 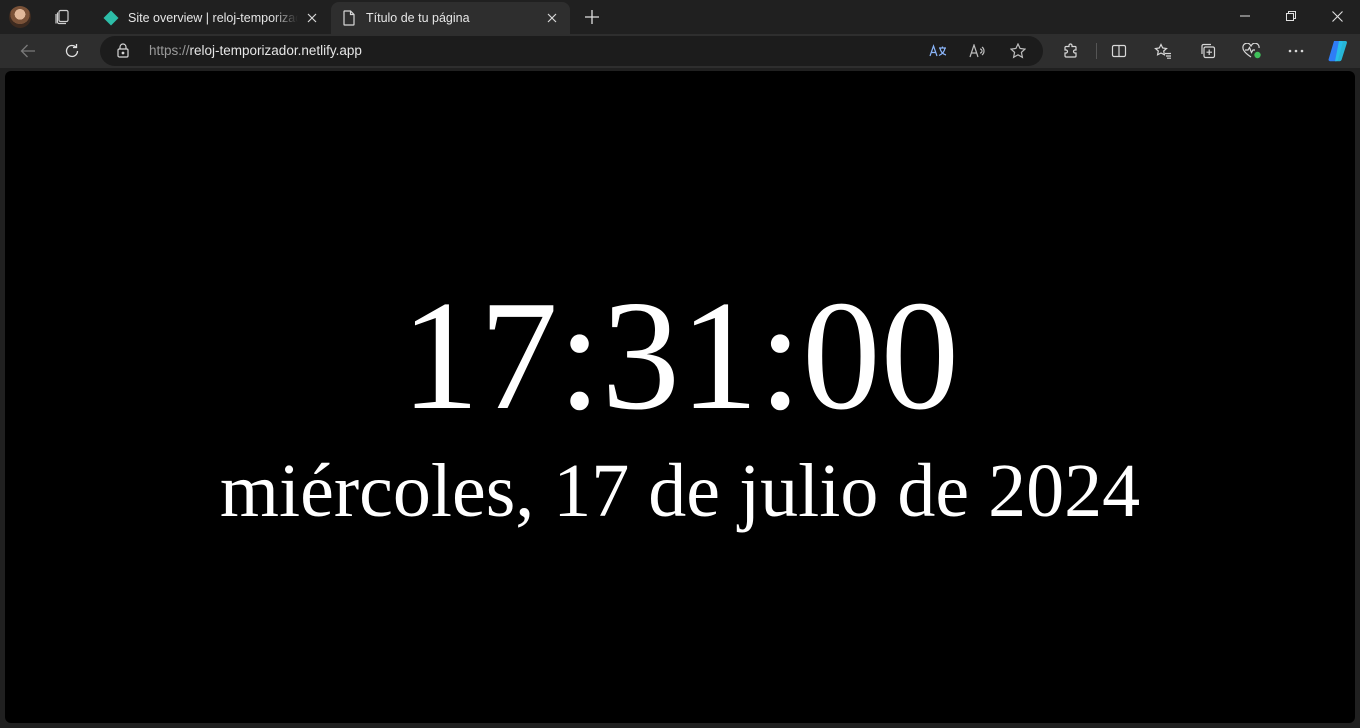 I want to click on tab-titulo-pagina: Título de tu página, so click(x=450, y=18).